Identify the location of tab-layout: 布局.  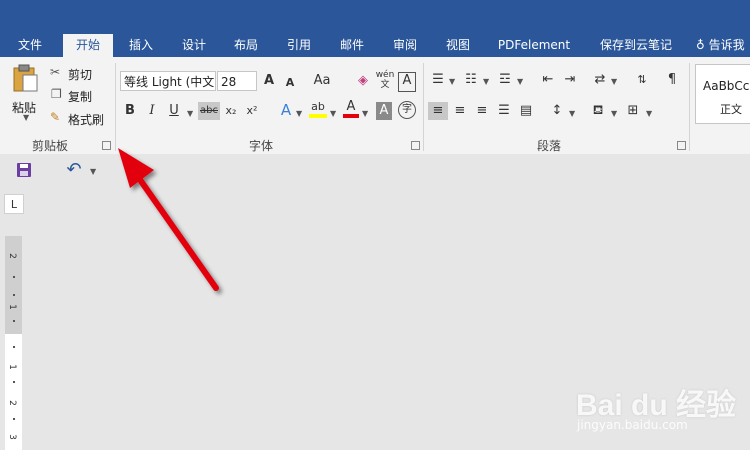
(246, 45).